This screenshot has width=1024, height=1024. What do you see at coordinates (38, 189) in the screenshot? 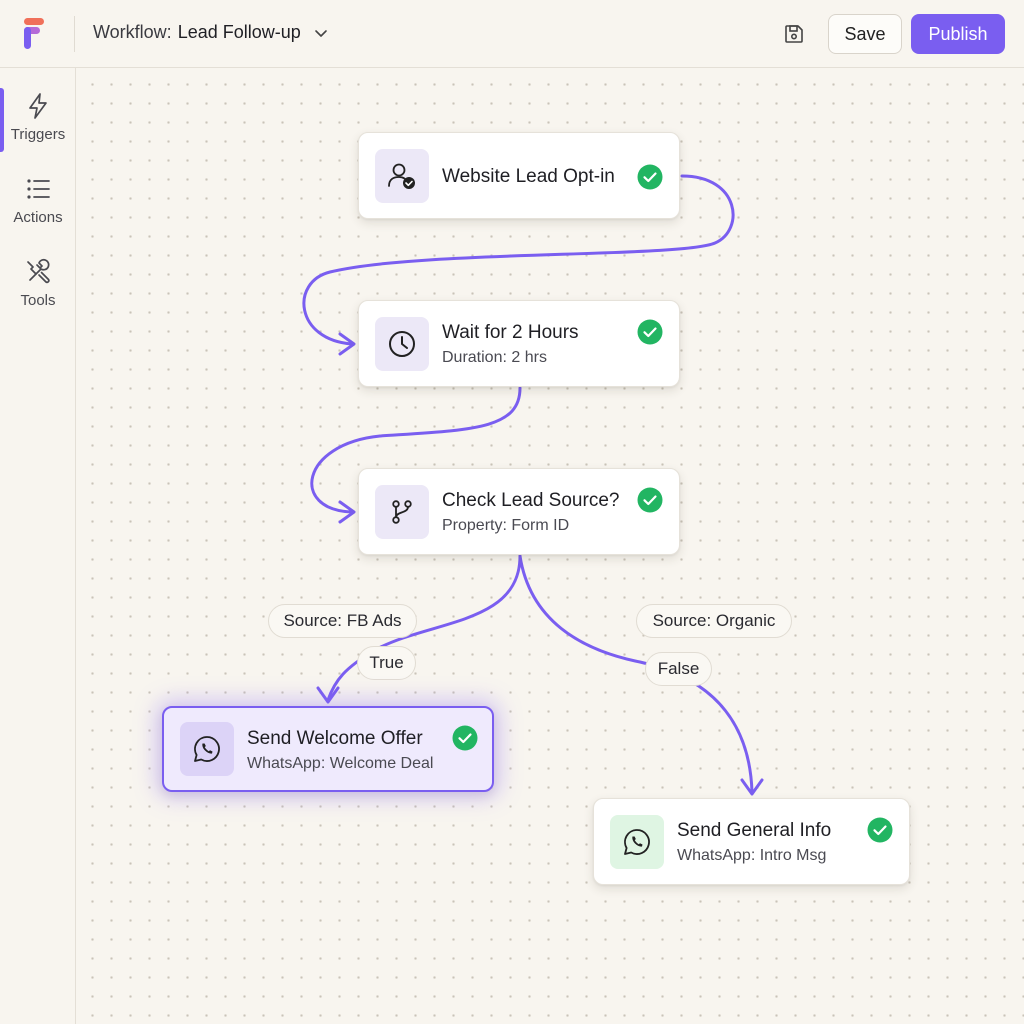
I see `list-icon` at bounding box center [38, 189].